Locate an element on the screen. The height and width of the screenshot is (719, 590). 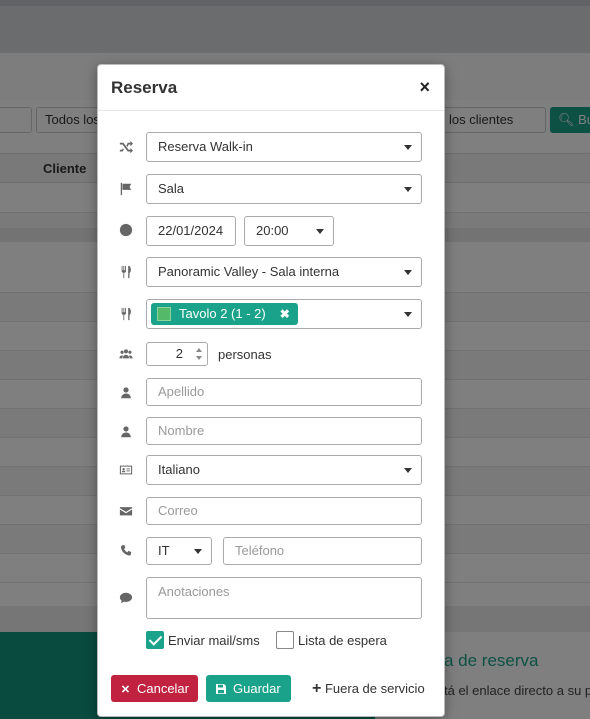
waitlist-label: Lista de espera is located at coordinates (342, 640).